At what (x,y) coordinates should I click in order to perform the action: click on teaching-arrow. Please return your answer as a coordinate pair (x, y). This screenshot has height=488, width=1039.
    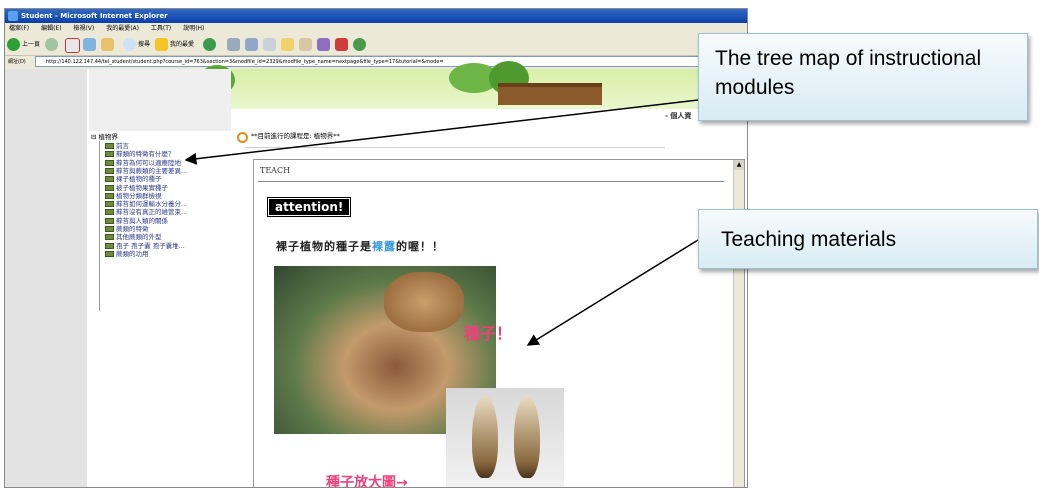
    Looking at the image, I should click on (612, 292).